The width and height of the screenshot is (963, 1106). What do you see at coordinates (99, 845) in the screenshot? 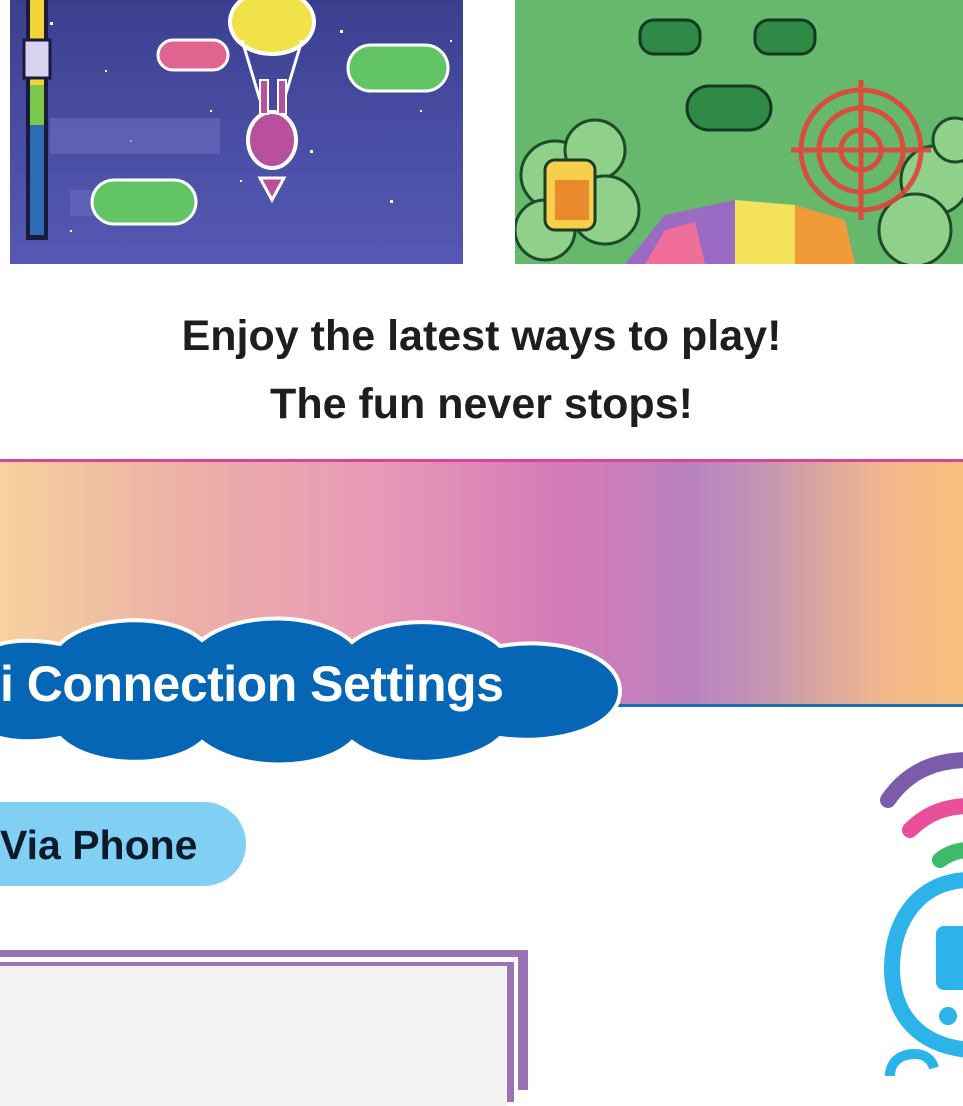
I see `via-phone-label: Via Phone` at bounding box center [99, 845].